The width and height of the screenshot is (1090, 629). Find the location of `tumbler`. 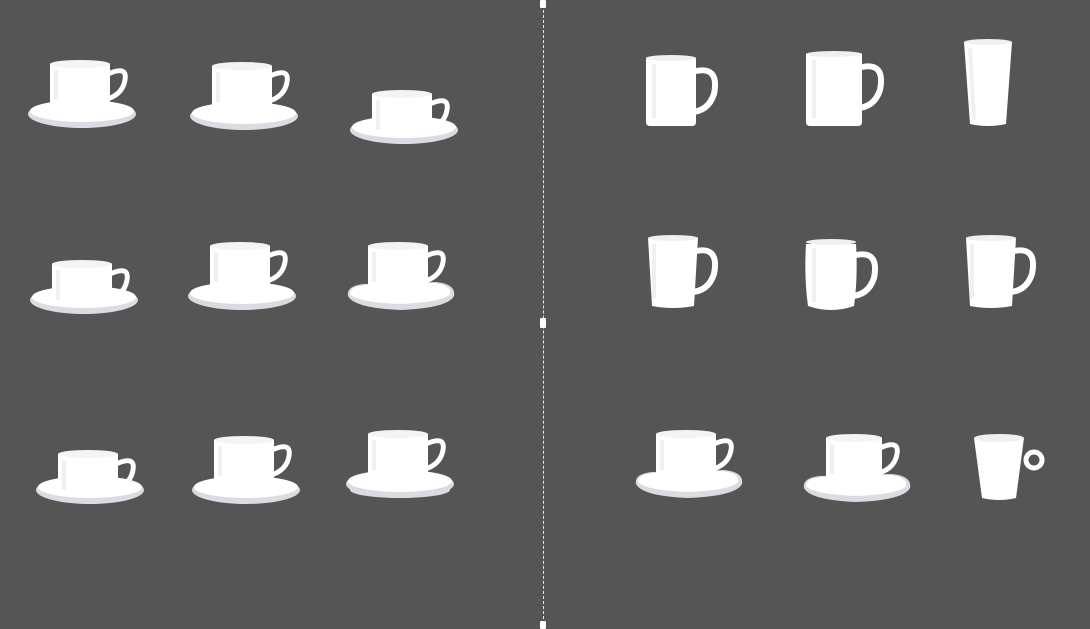

tumbler is located at coordinates (987, 84).